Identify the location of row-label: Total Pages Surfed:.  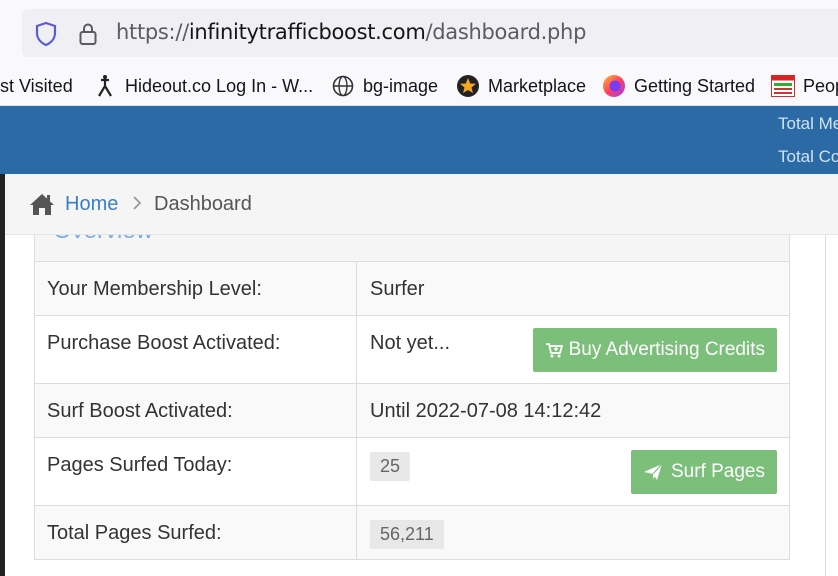
(195, 532).